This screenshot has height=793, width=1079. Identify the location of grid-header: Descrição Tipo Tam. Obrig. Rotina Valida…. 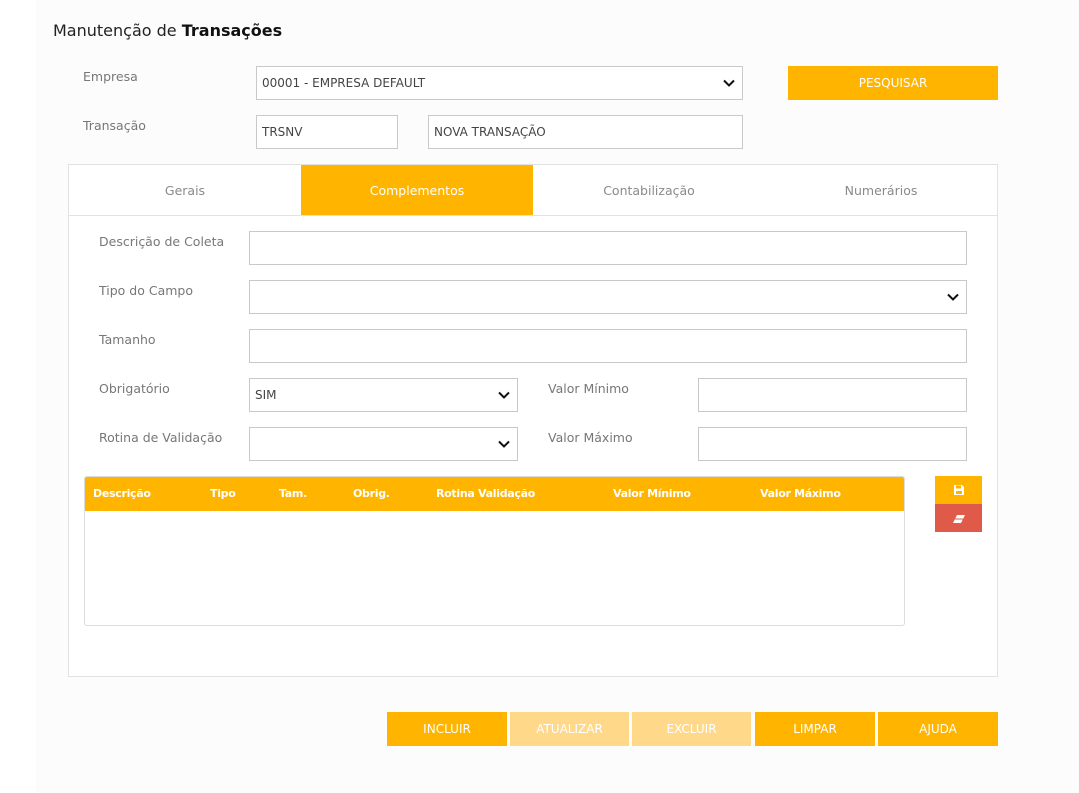
(494, 494).